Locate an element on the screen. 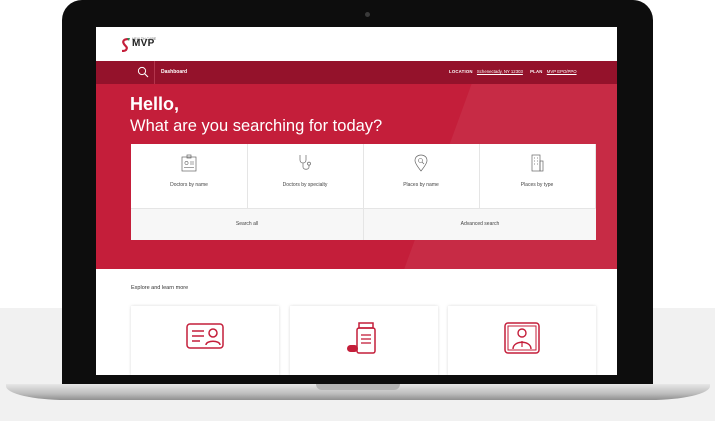  laptop-base-notch is located at coordinates (358, 387).